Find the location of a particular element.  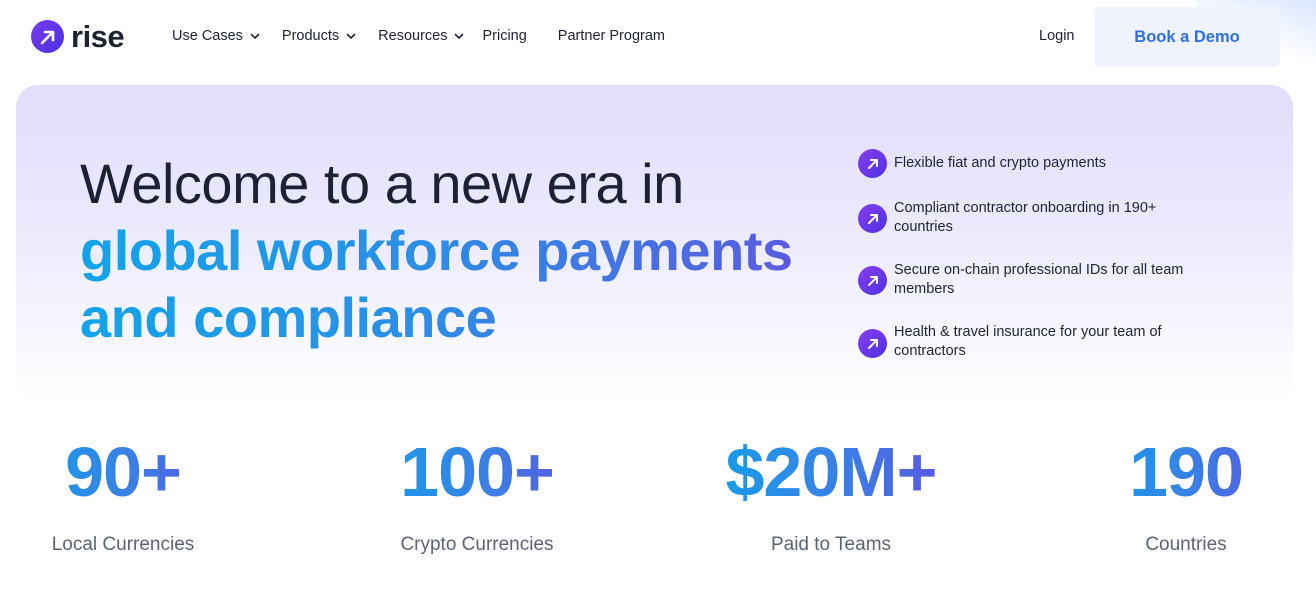

stat-paid-to-teams: $20M+ Paid to Teams is located at coordinates (831, 496).